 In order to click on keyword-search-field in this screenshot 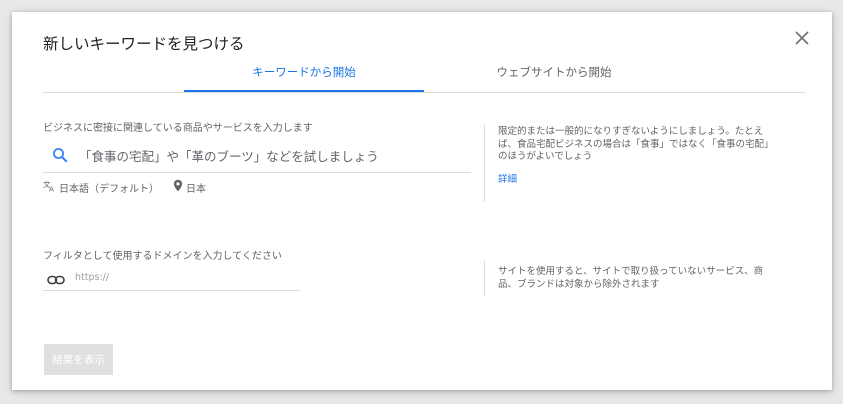, I will do `click(257, 157)`.